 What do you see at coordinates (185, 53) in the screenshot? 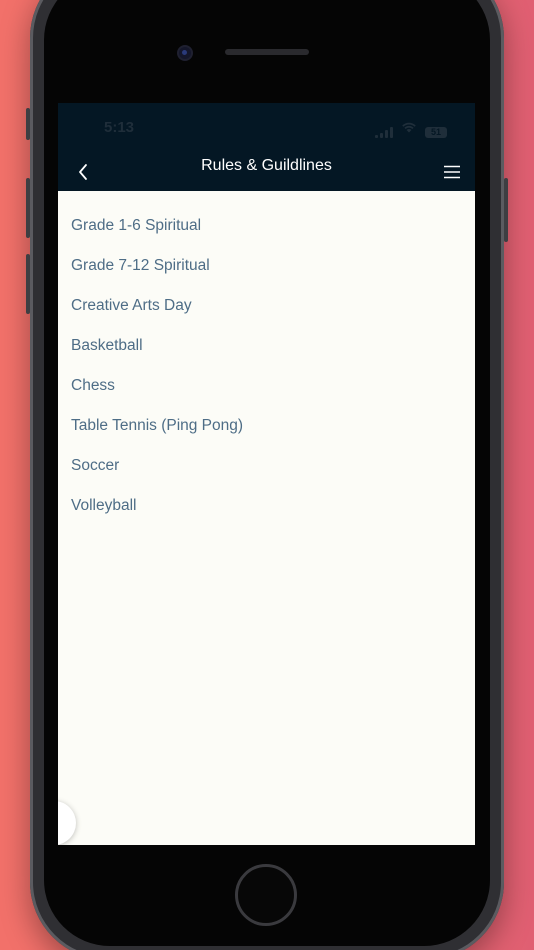
I see `front-camera` at bounding box center [185, 53].